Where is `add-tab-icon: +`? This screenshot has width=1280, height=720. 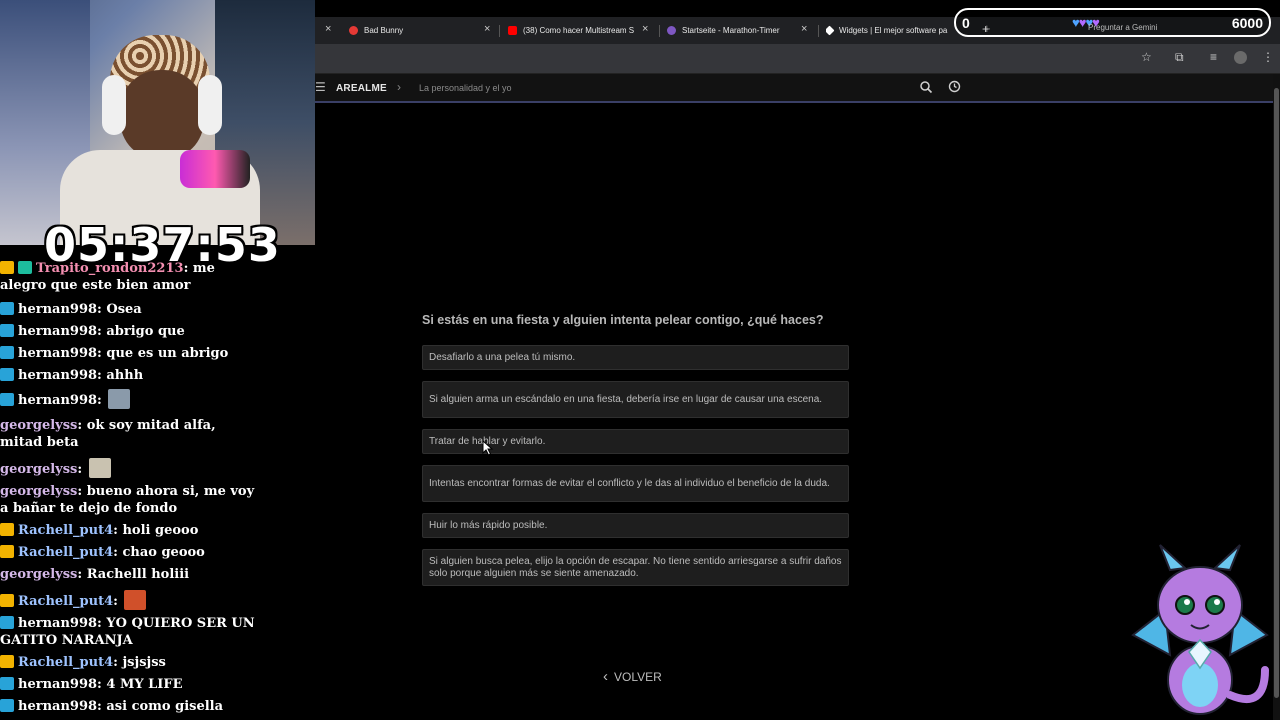 add-tab-icon: + is located at coordinates (985, 29).